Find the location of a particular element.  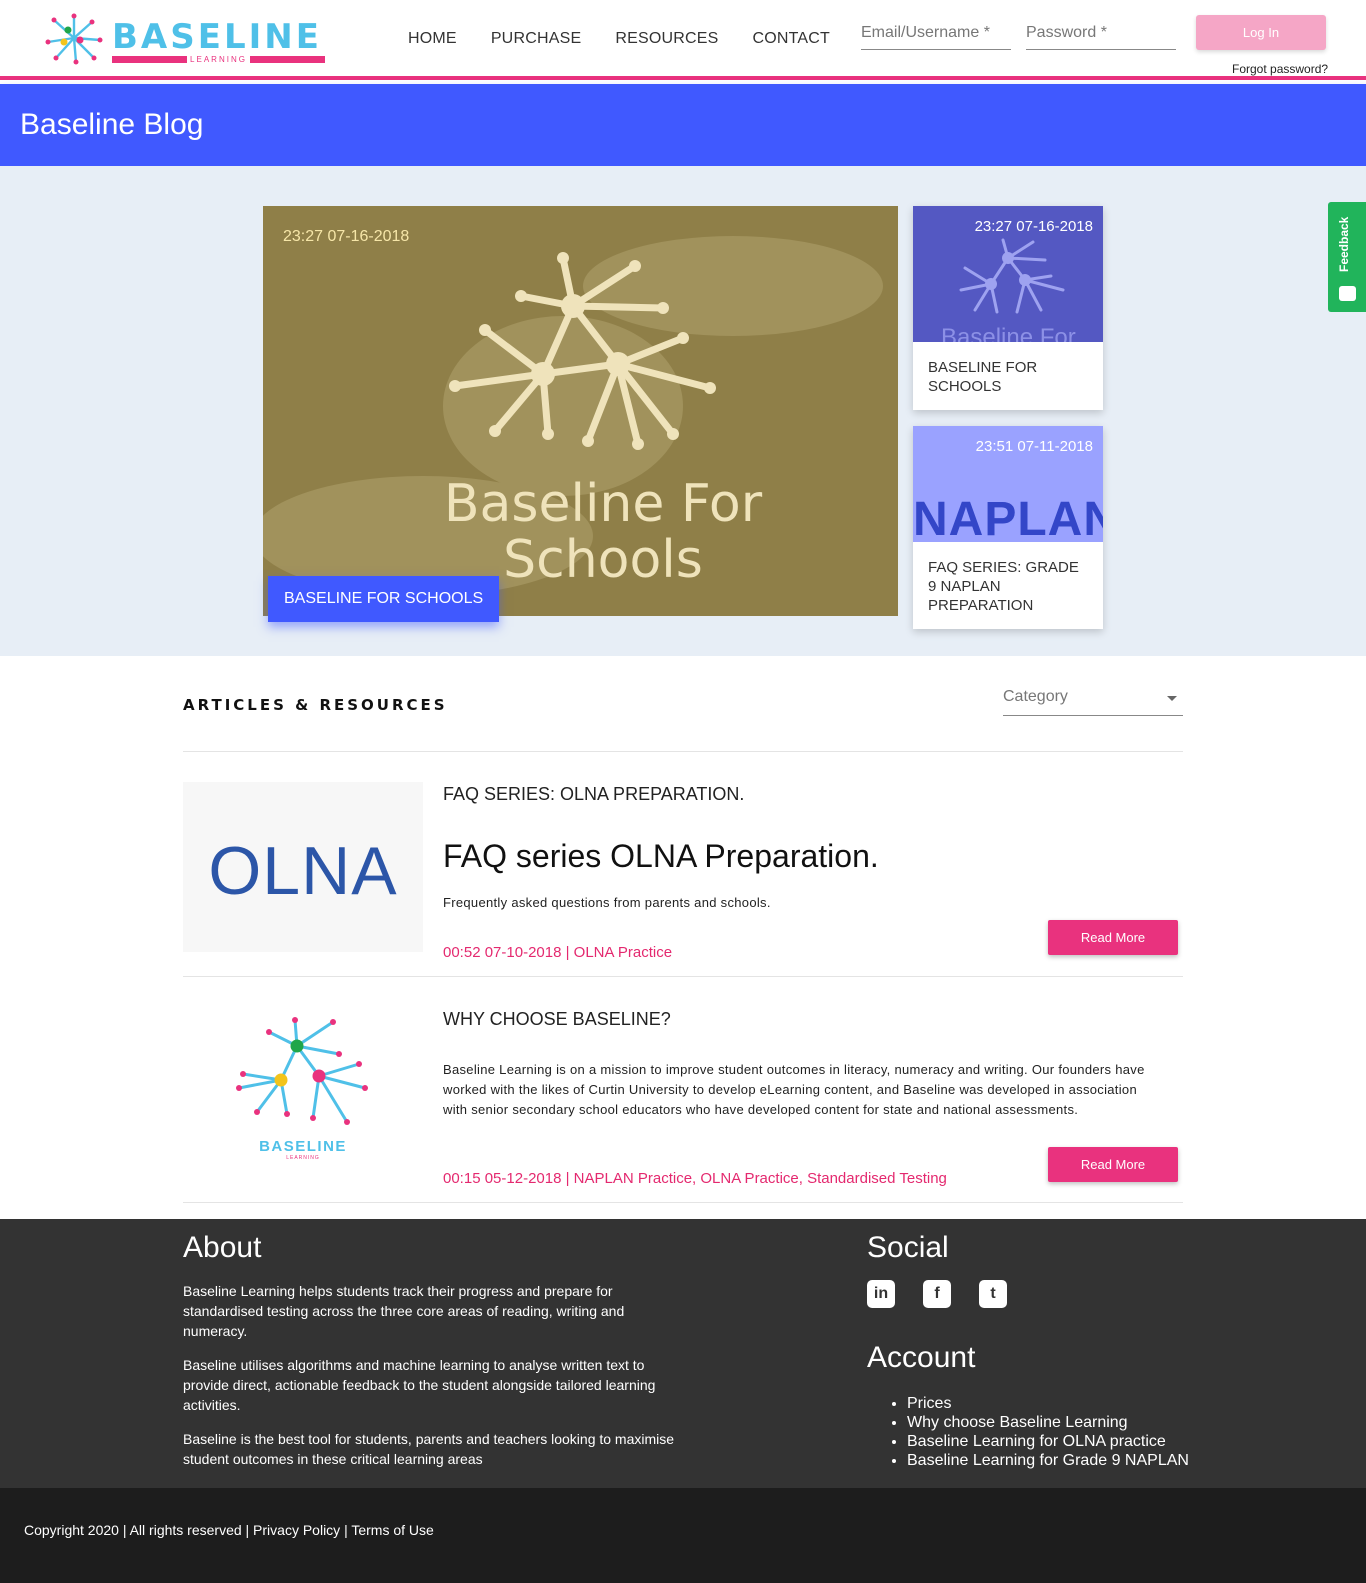

feedback-tab: Feedback is located at coordinates (1347, 257).